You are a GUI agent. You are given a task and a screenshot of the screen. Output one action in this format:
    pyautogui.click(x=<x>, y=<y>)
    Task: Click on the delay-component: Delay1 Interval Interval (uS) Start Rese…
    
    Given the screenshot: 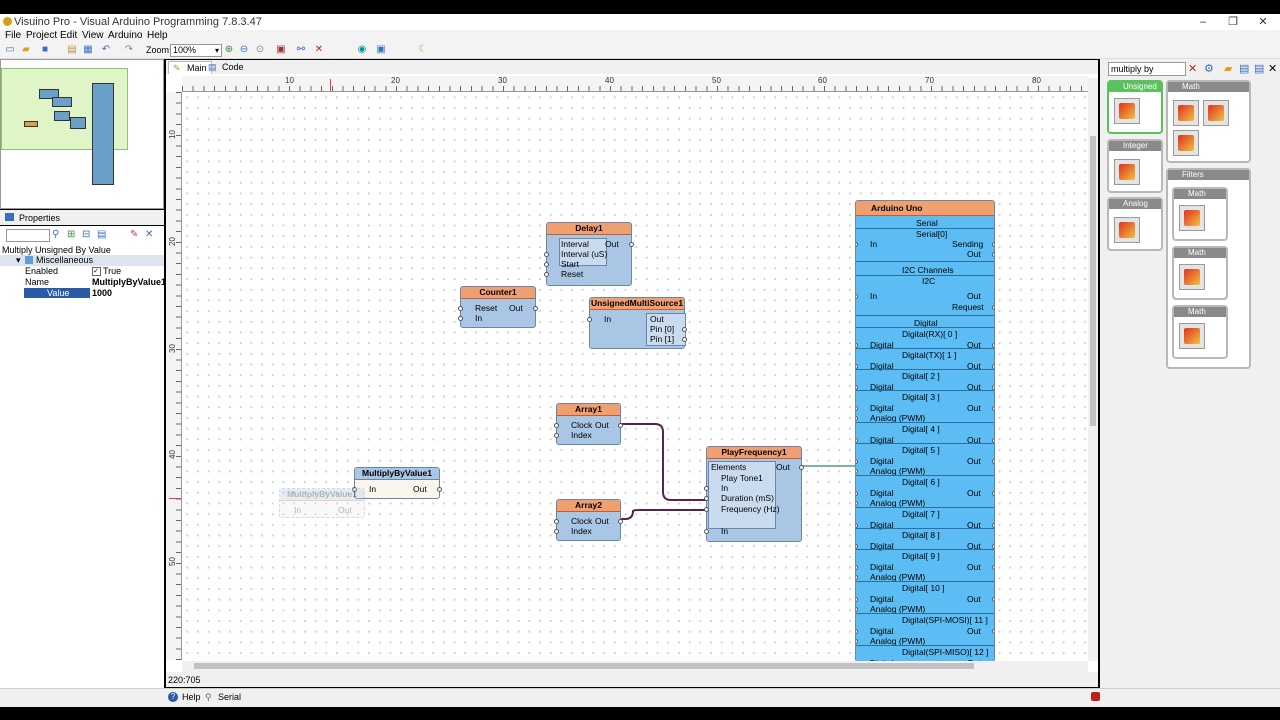 What is the action you would take?
    pyautogui.click(x=589, y=254)
    